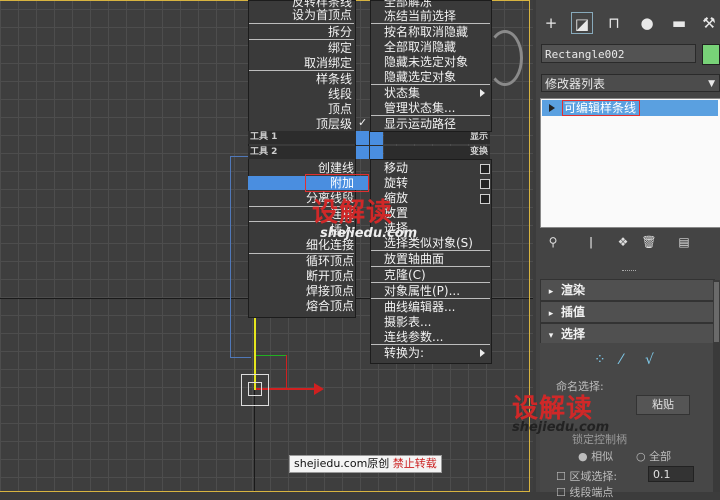 This screenshot has height=500, width=720. What do you see at coordinates (601, 108) in the screenshot?
I see `annotation-box-stack` at bounding box center [601, 108].